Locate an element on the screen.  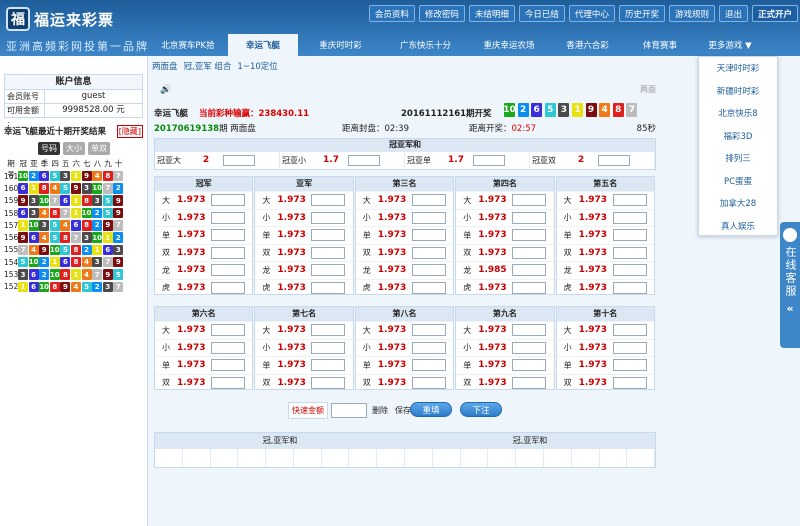
dropdown-item: 天津时时彩 is located at coordinates (738, 68).